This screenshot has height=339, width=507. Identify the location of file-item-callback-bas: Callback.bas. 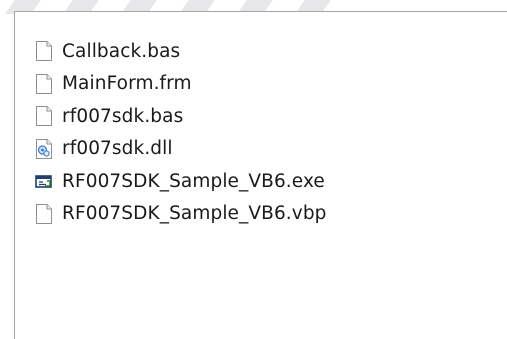
(180, 51).